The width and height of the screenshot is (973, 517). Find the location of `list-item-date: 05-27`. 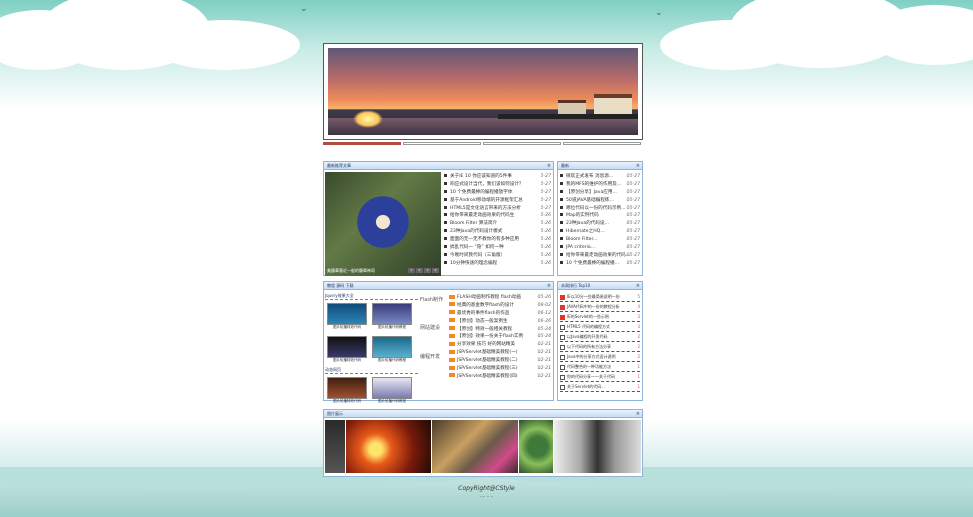

list-item-date: 05-27 is located at coordinates (633, 232).